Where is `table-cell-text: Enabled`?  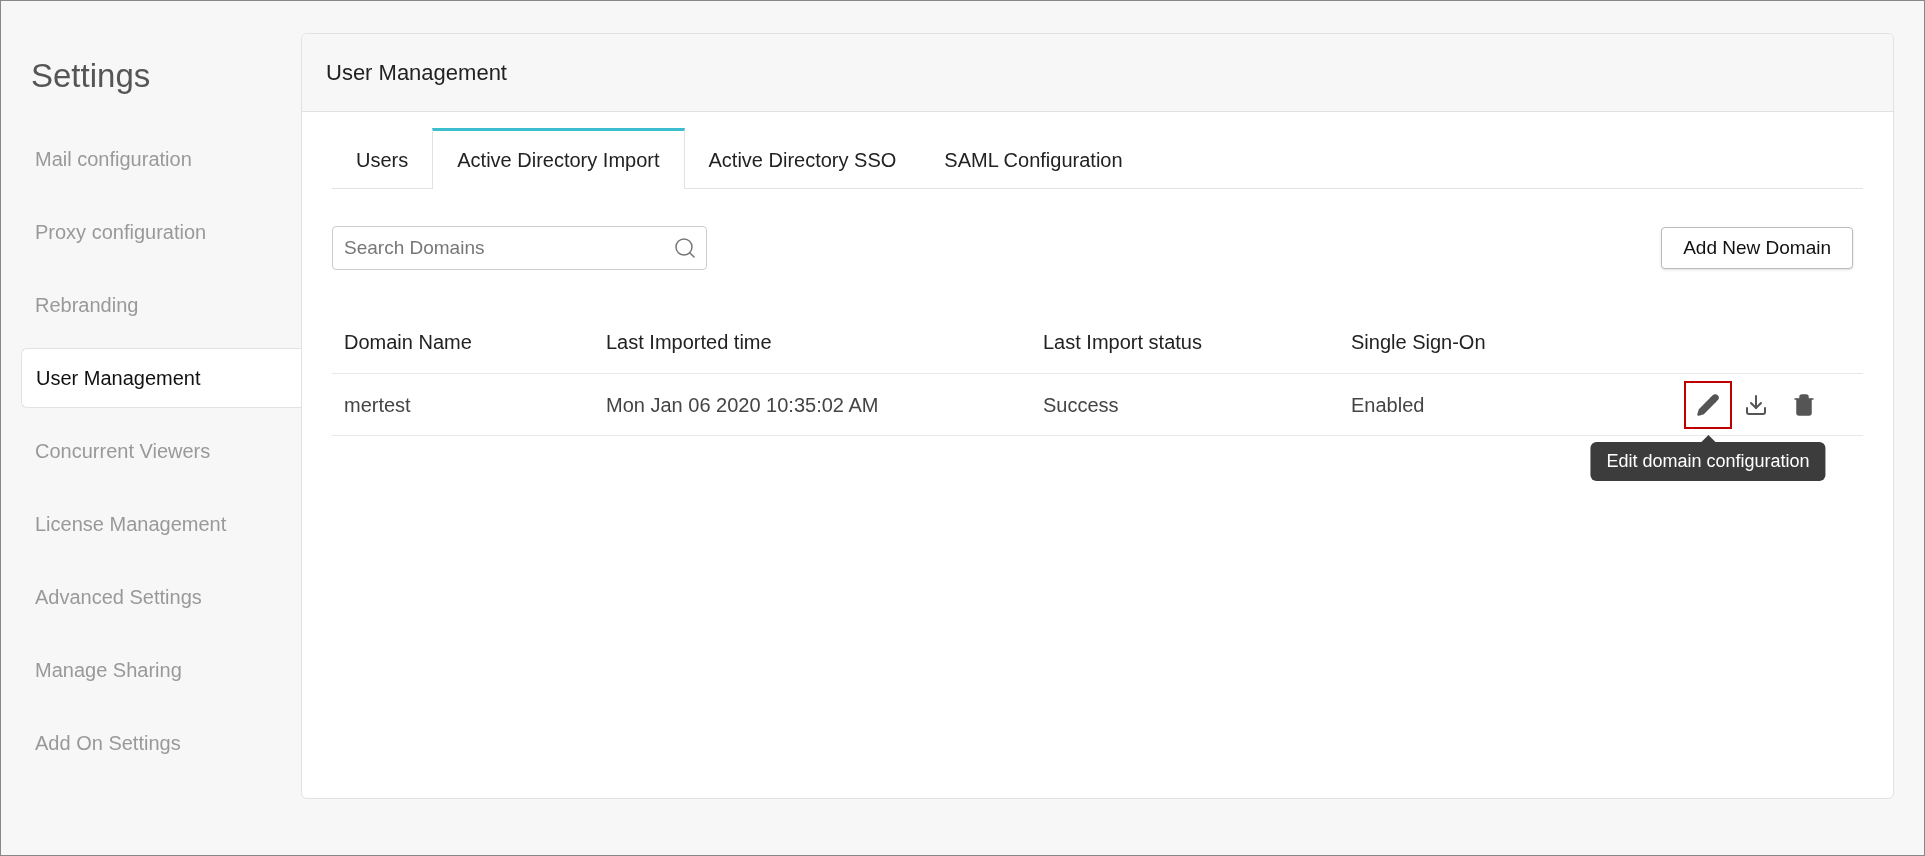 table-cell-text: Enabled is located at coordinates (1388, 405).